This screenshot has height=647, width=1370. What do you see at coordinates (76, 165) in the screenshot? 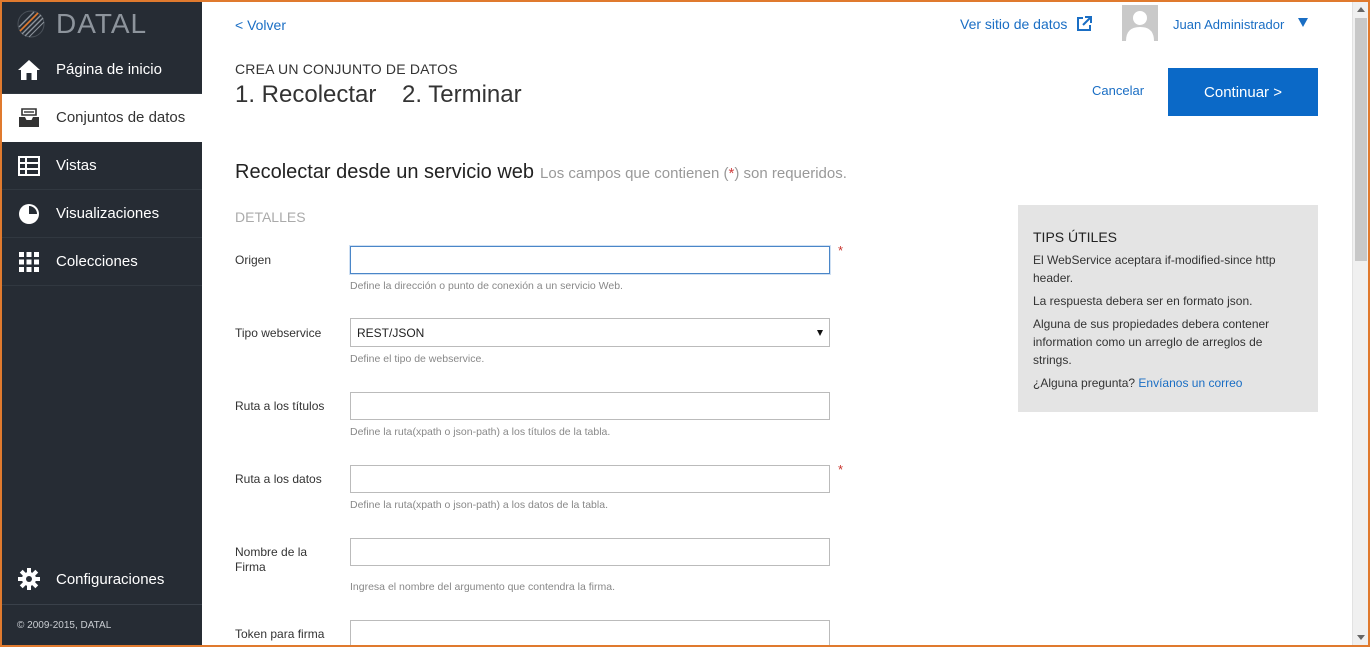
I see `sidebar-item-label: Vistas` at bounding box center [76, 165].